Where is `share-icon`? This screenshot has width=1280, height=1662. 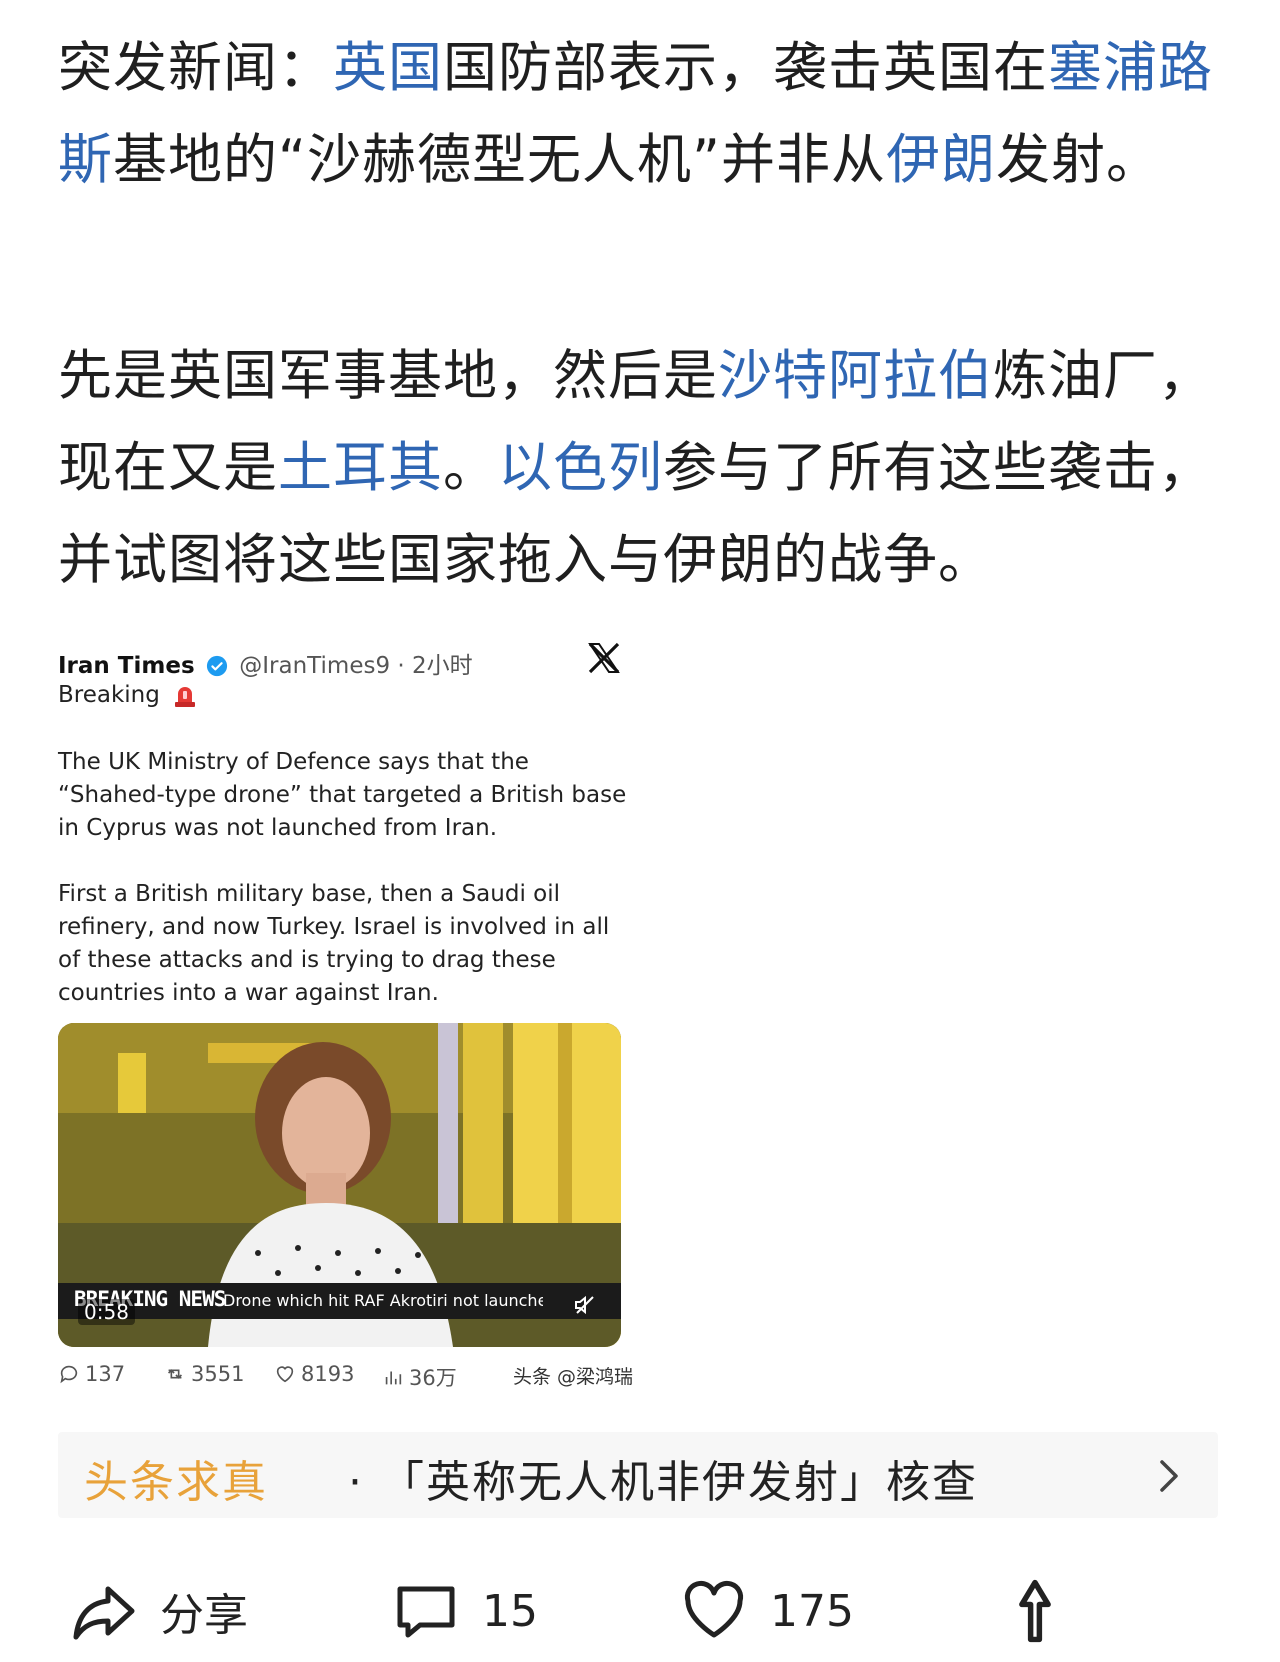
share-icon is located at coordinates (104, 1613).